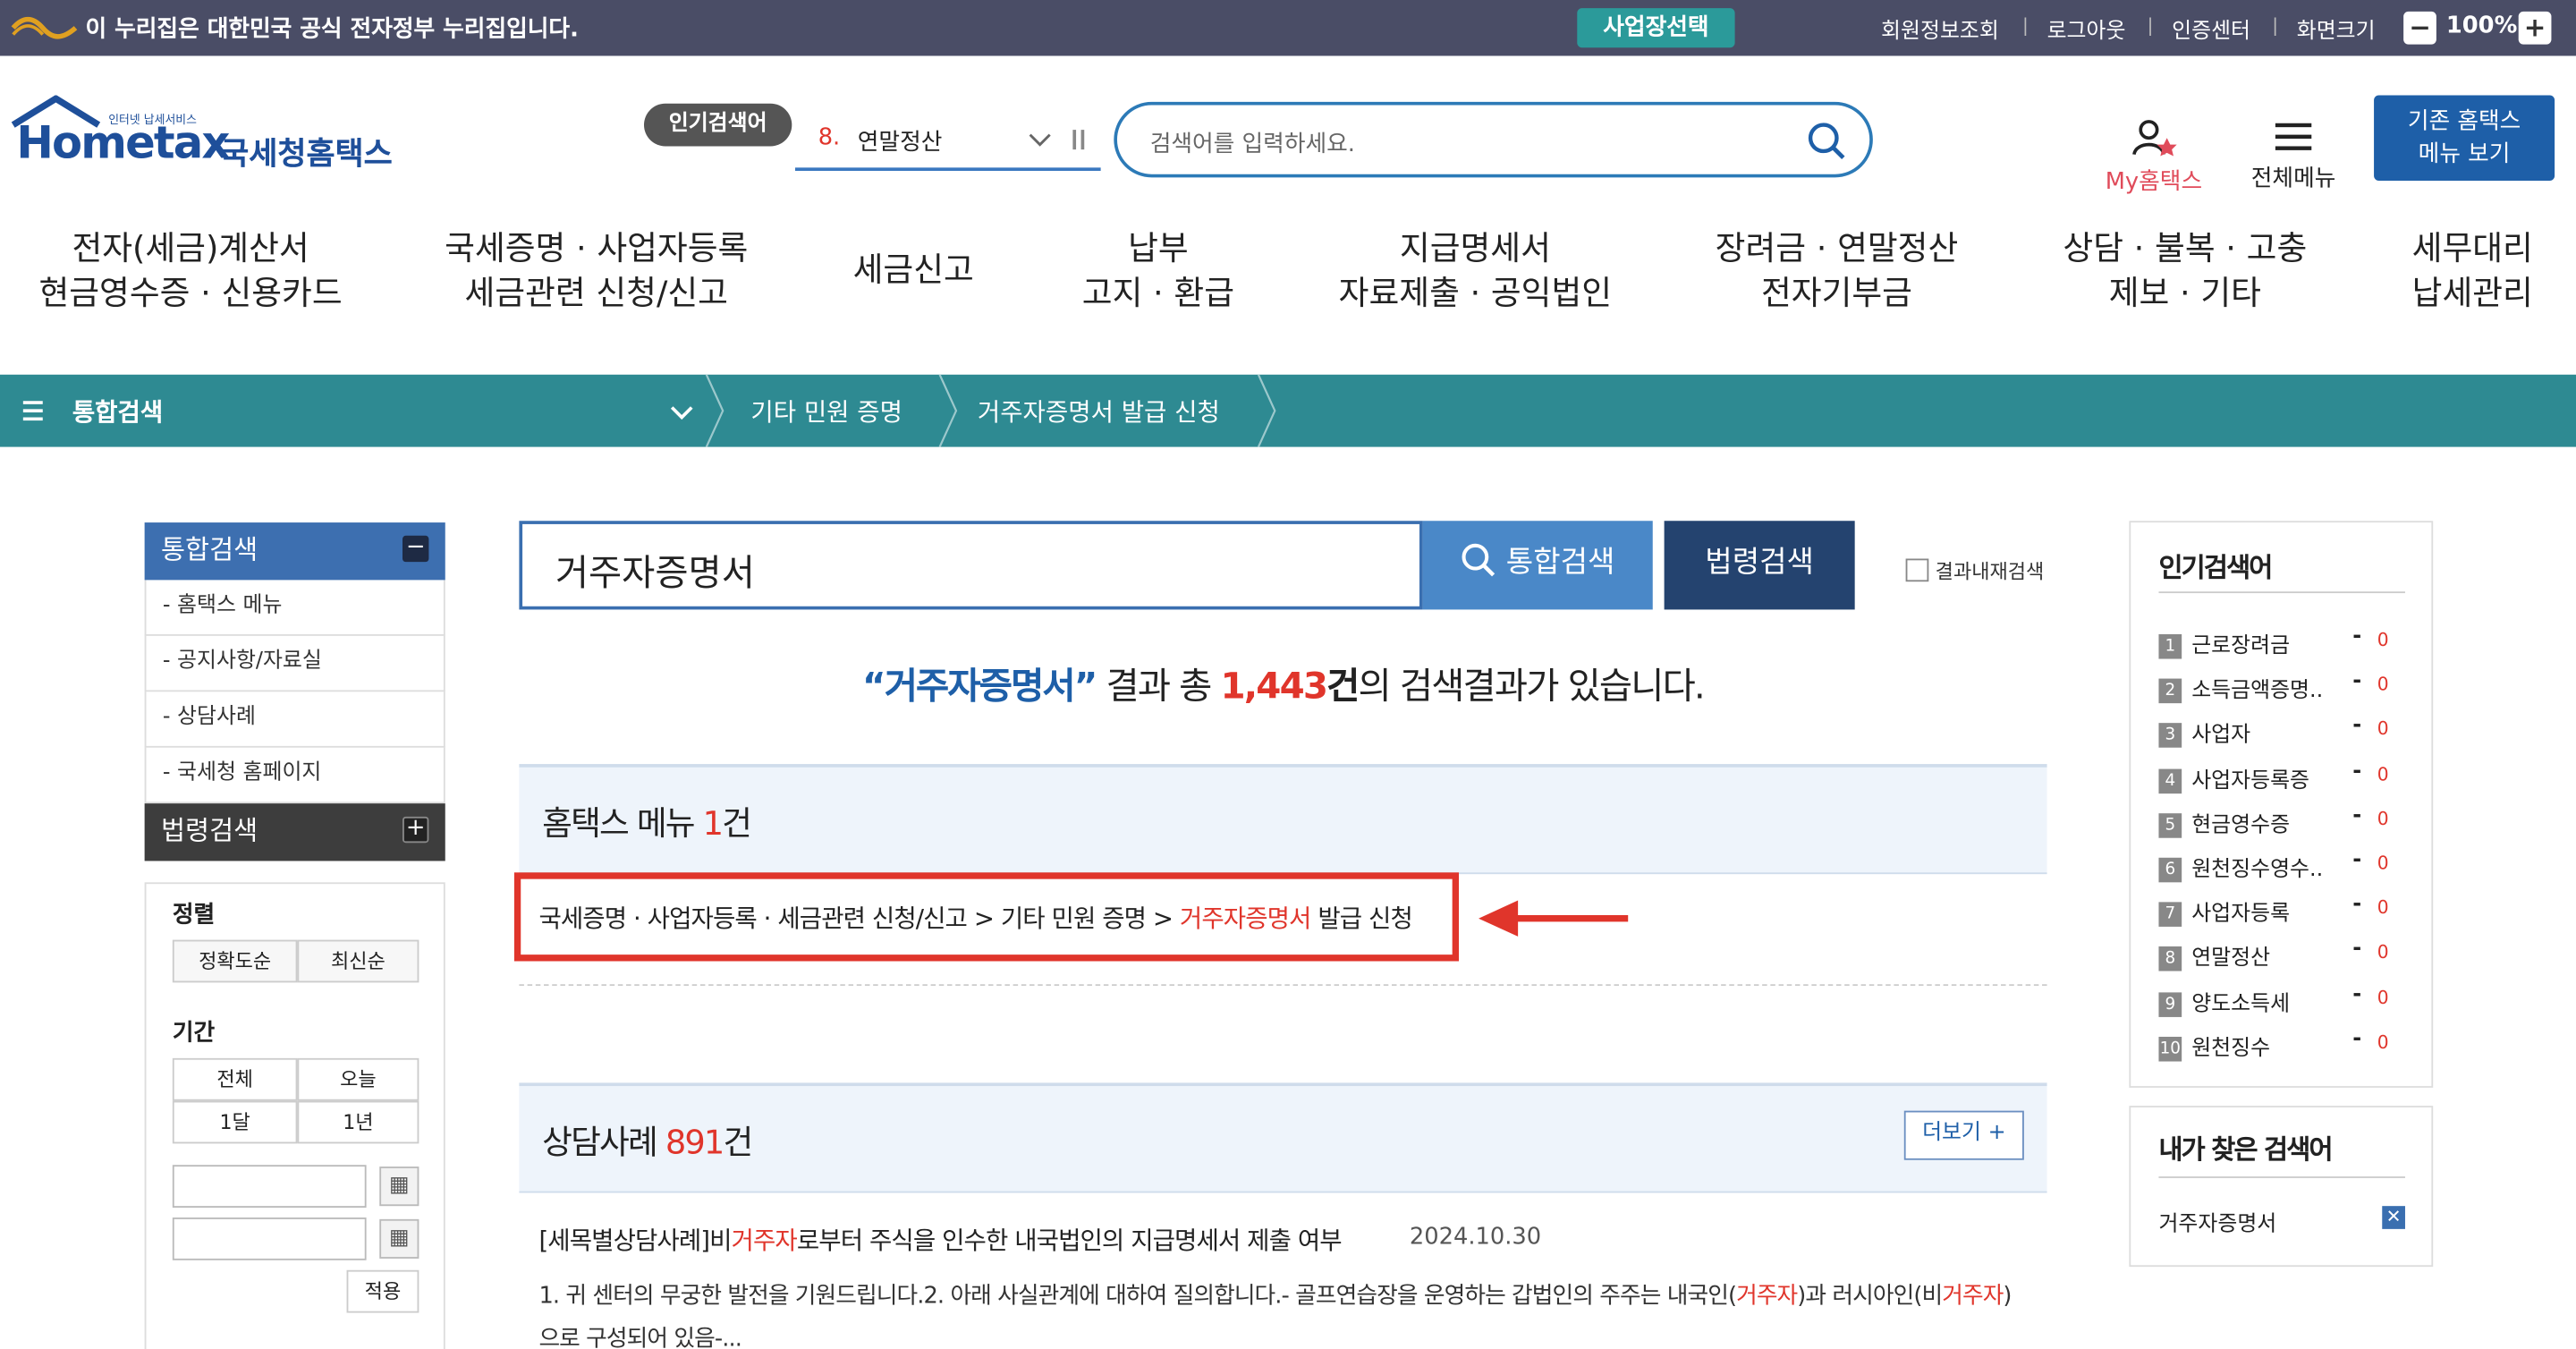 The image size is (2576, 1349). What do you see at coordinates (294, 832) in the screenshot?
I see `sidebar-law-header: 법령검색 +` at bounding box center [294, 832].